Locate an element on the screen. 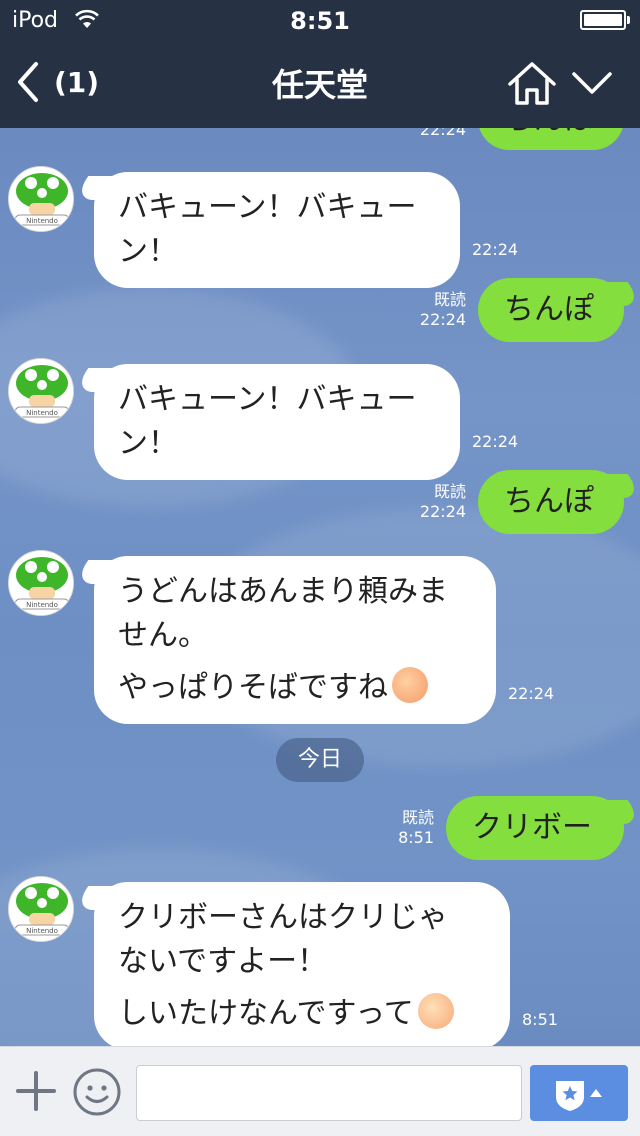 The width and height of the screenshot is (640, 1136). clock: 8:51 is located at coordinates (320, 21).